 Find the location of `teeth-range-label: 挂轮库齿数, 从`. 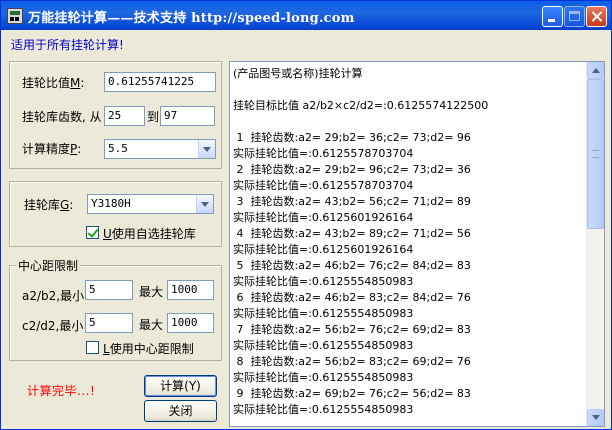

teeth-range-label: 挂轮库齿数, 从 is located at coordinates (62, 117).